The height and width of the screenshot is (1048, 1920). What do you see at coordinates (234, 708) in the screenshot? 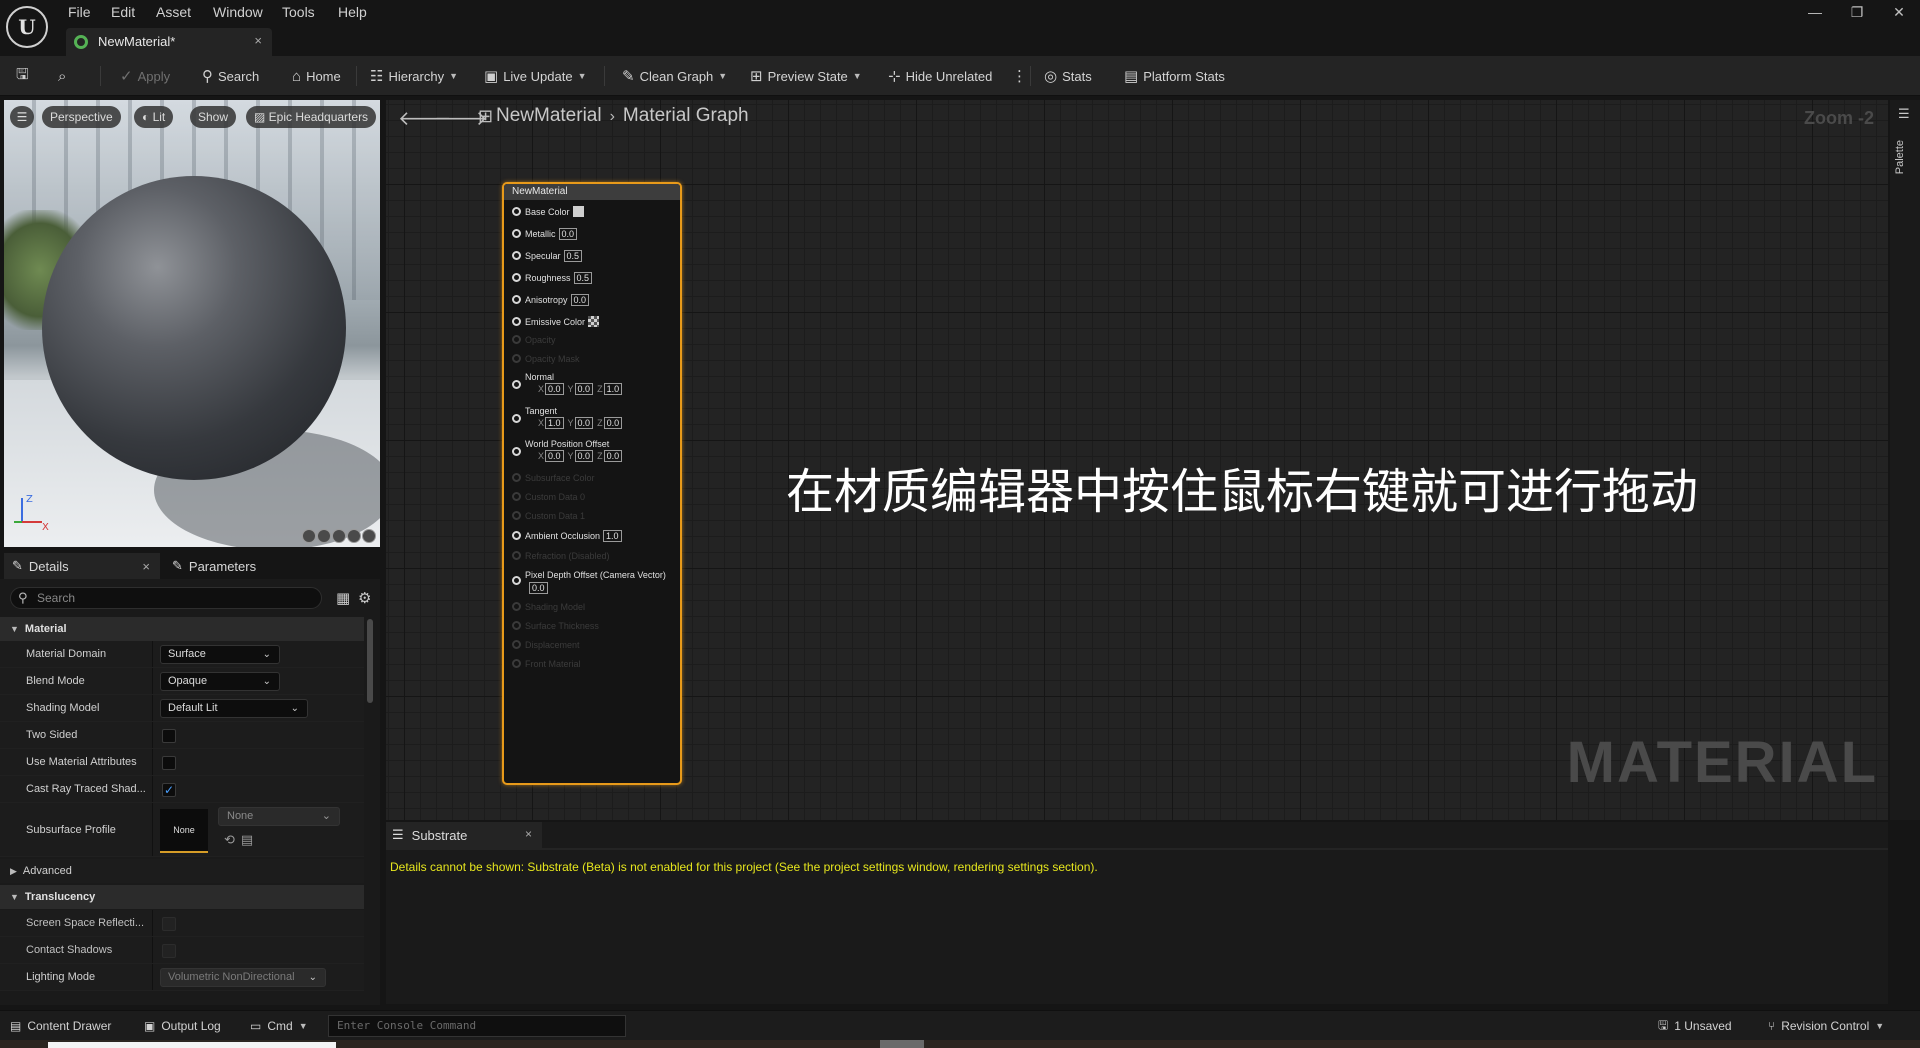
I see `shading-model-dropdown: Default Lit ⌄` at bounding box center [234, 708].